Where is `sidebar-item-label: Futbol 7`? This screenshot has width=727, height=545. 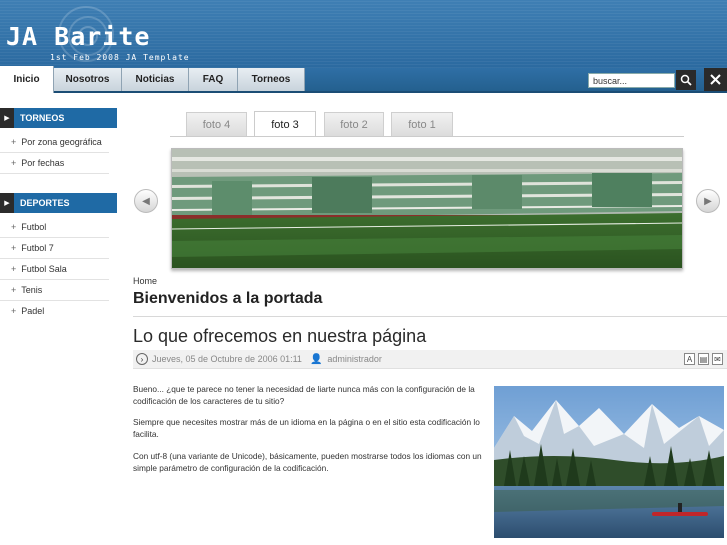
sidebar-item-label: Futbol 7 is located at coordinates (37, 248).